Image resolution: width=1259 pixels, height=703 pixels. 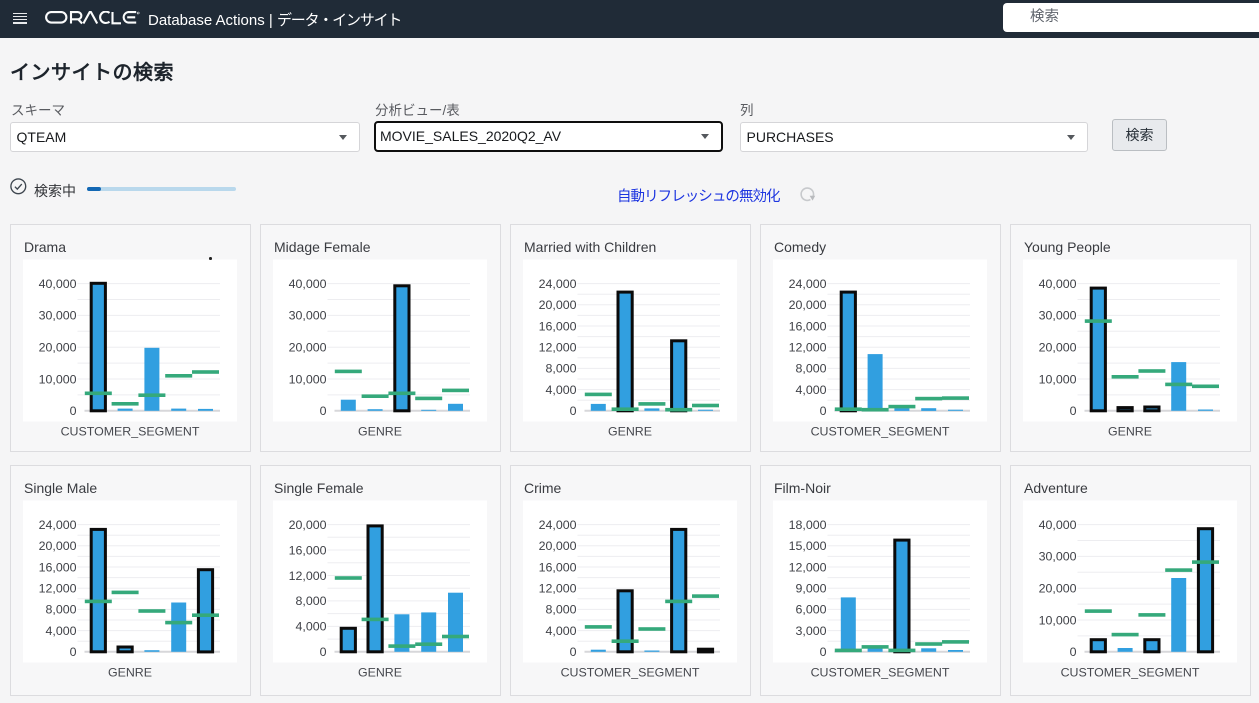 What do you see at coordinates (590, 247) in the screenshot?
I see `svg-text: Married with Children` at bounding box center [590, 247].